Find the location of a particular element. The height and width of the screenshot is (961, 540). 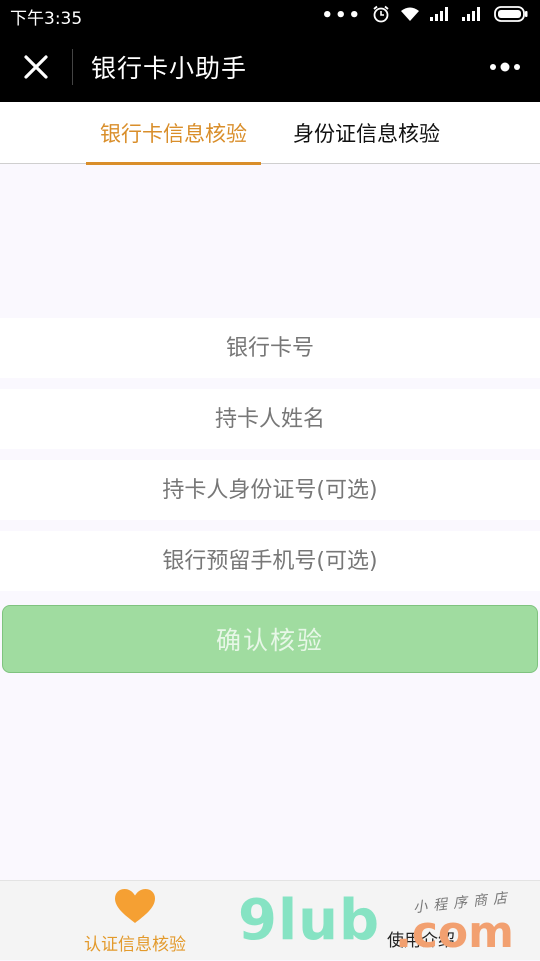

phone-field-row is located at coordinates (270, 561).